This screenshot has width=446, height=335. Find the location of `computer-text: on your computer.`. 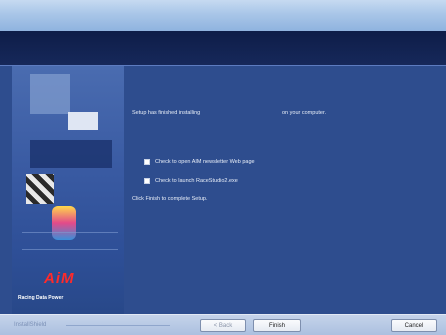

computer-text: on your computer. is located at coordinates (304, 113).